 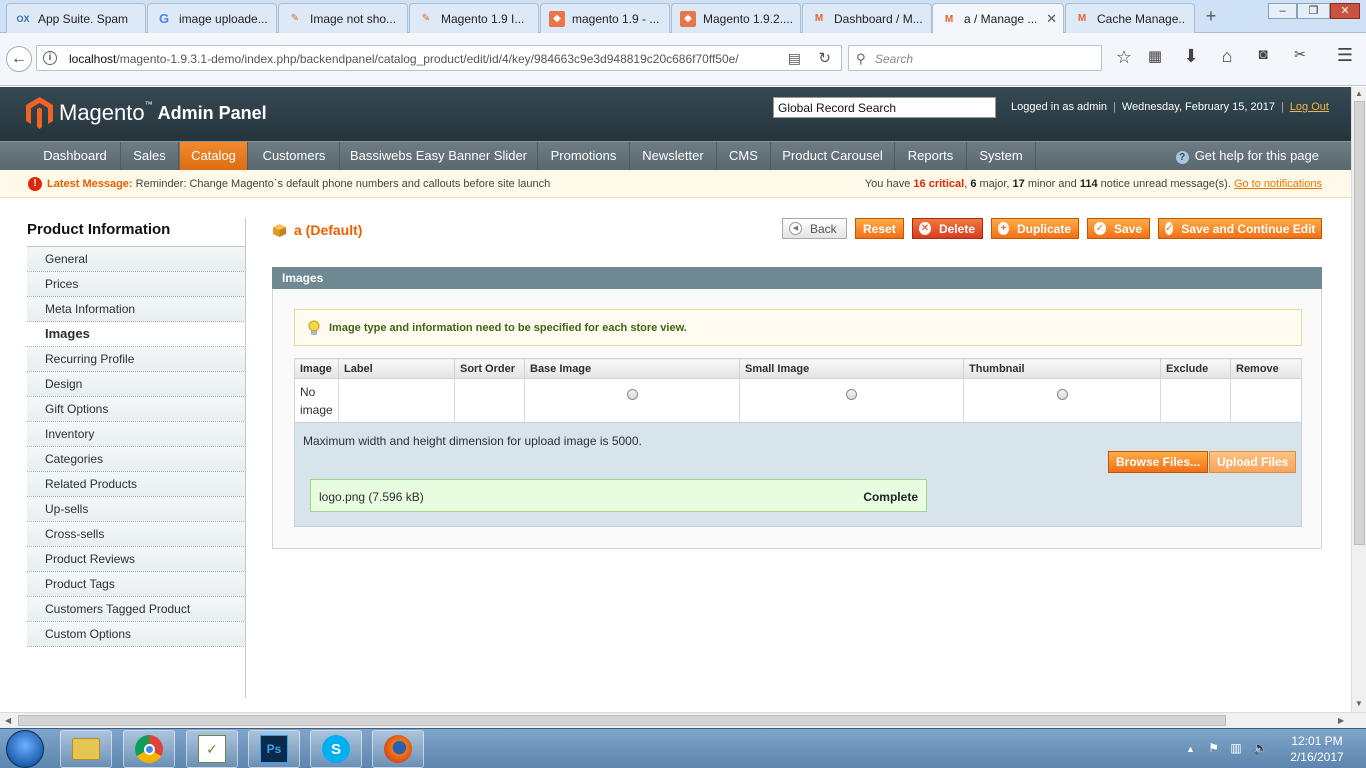 What do you see at coordinates (814, 228) in the screenshot?
I see `back-button: ◀ Back` at bounding box center [814, 228].